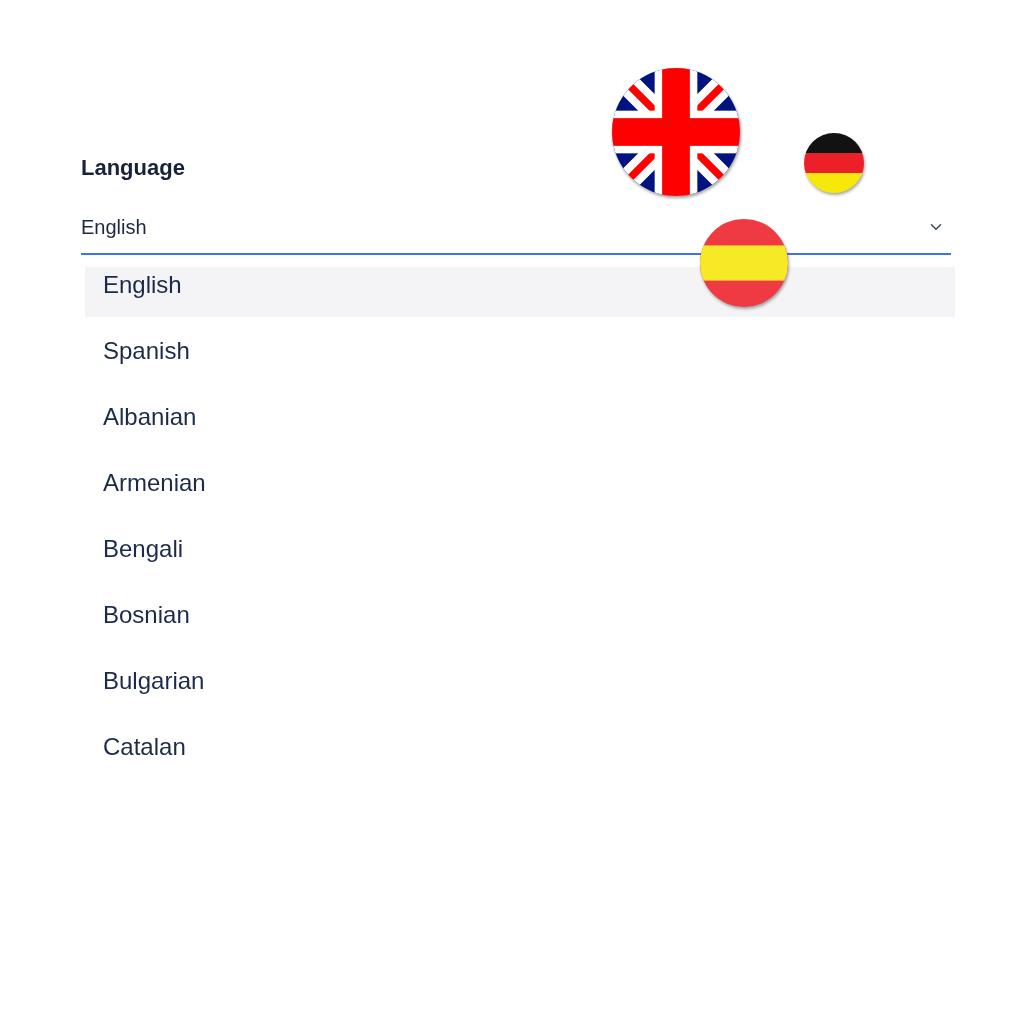  Describe the element at coordinates (834, 163) in the screenshot. I see `german-flag-icon` at that location.